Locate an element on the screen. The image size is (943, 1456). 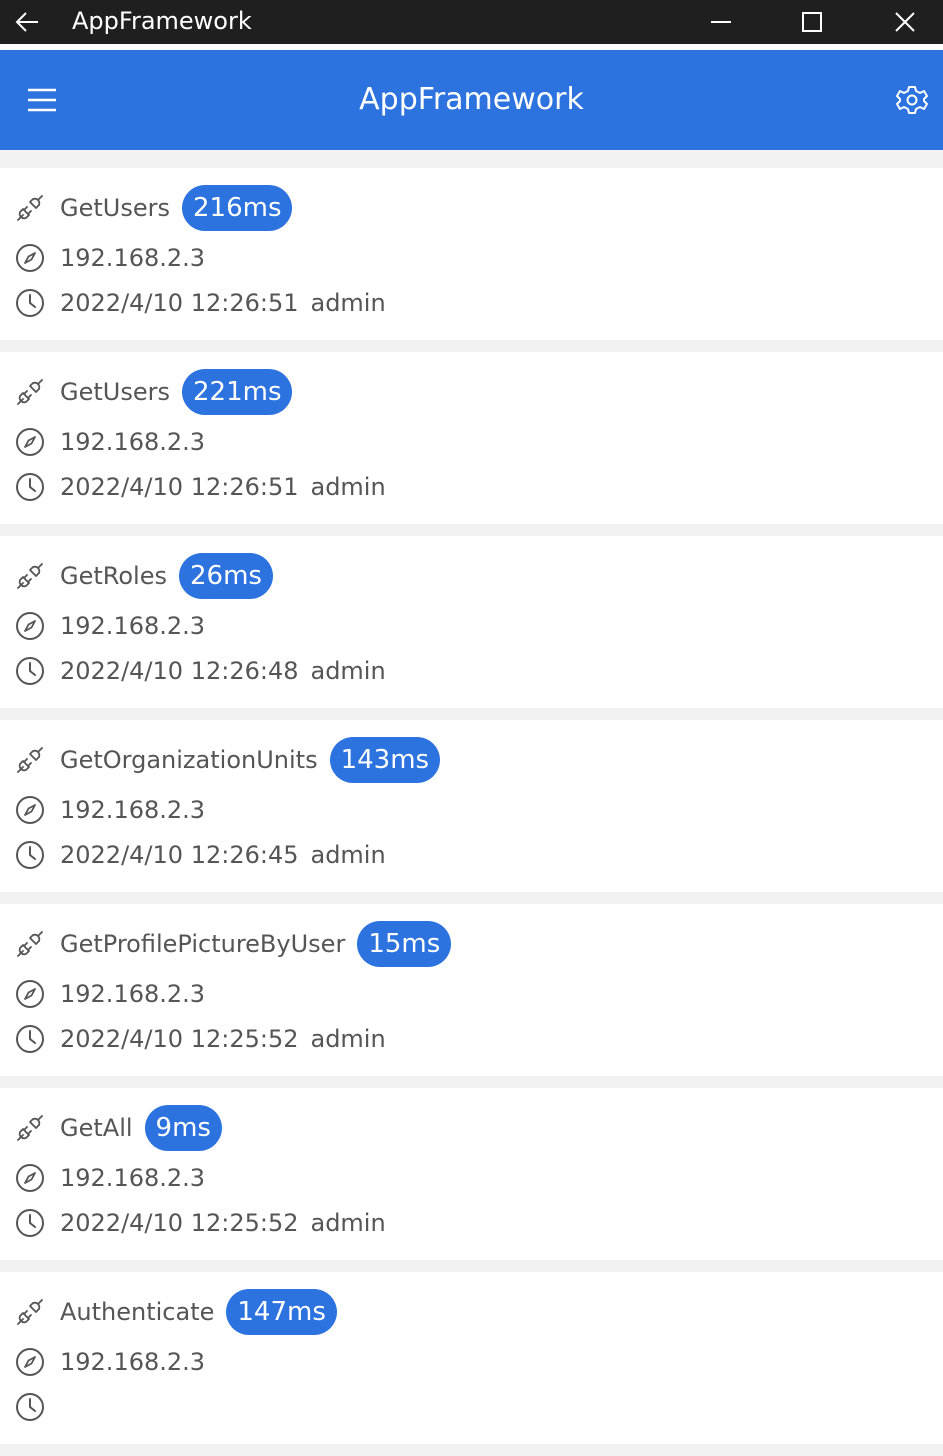
method-name: GetRoles is located at coordinates (113, 576).